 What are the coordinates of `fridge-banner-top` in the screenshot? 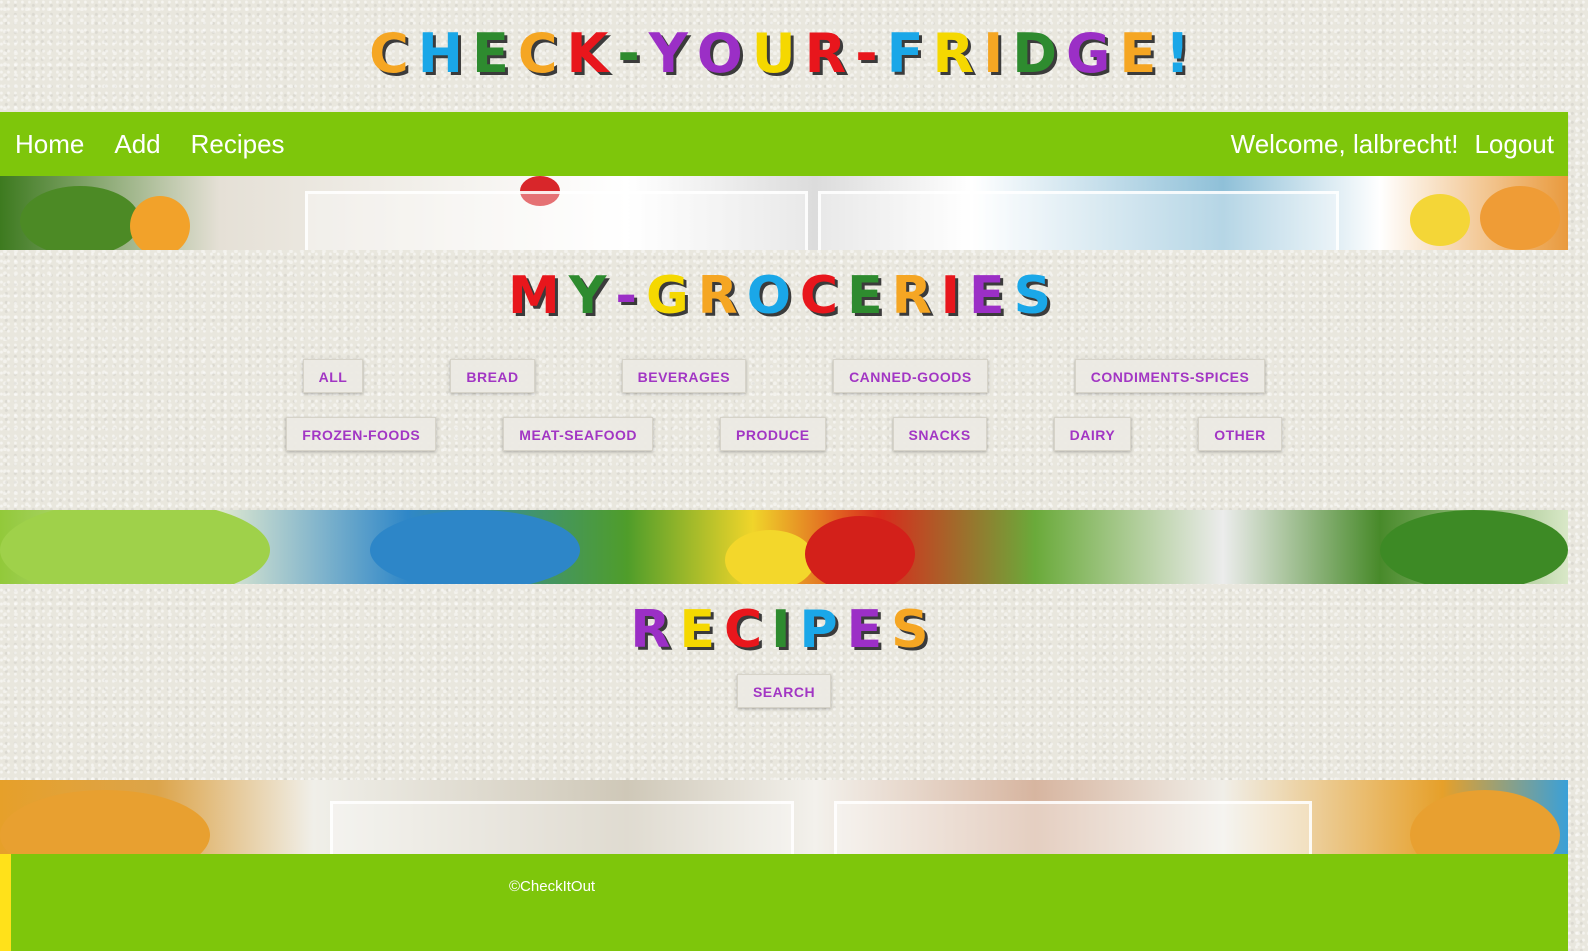 It's located at (784, 213).